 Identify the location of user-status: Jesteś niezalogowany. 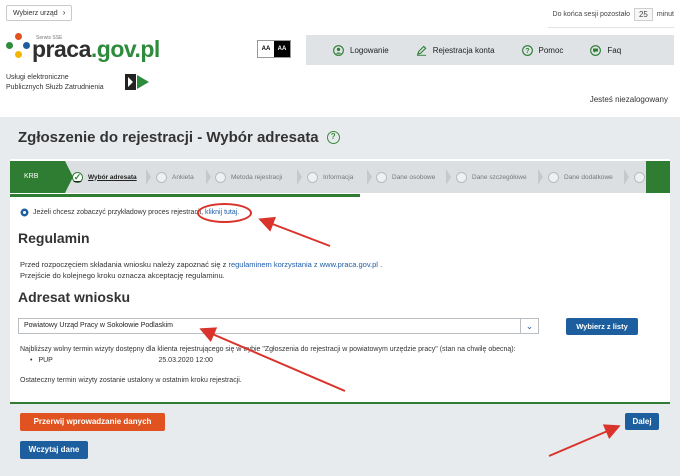
(628, 99).